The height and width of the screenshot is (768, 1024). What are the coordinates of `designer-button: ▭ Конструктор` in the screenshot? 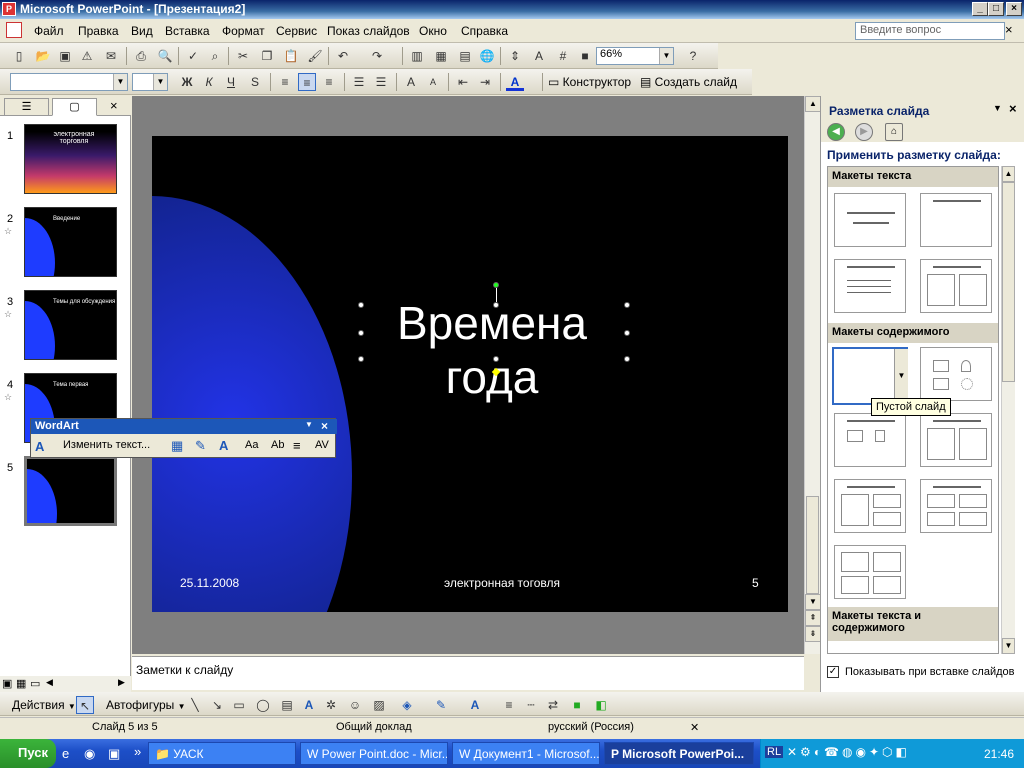 It's located at (589, 82).